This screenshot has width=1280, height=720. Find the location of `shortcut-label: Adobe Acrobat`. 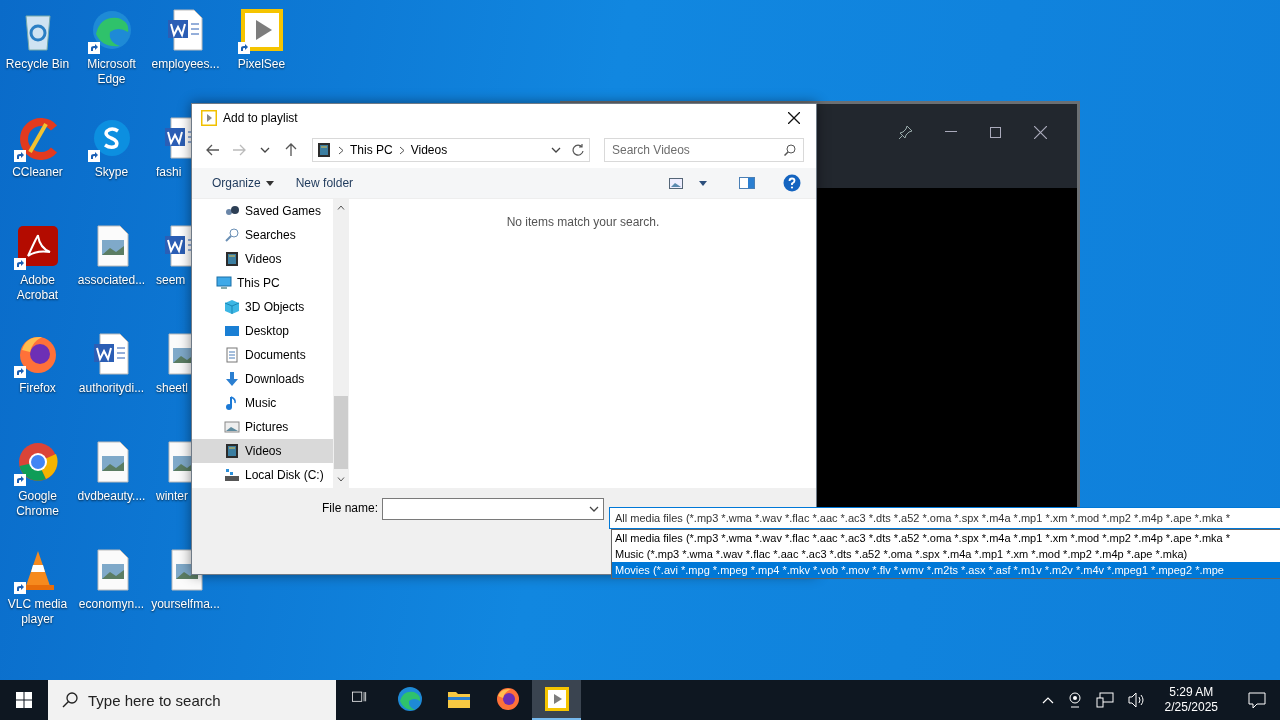

shortcut-label: Adobe Acrobat is located at coordinates (37, 288).